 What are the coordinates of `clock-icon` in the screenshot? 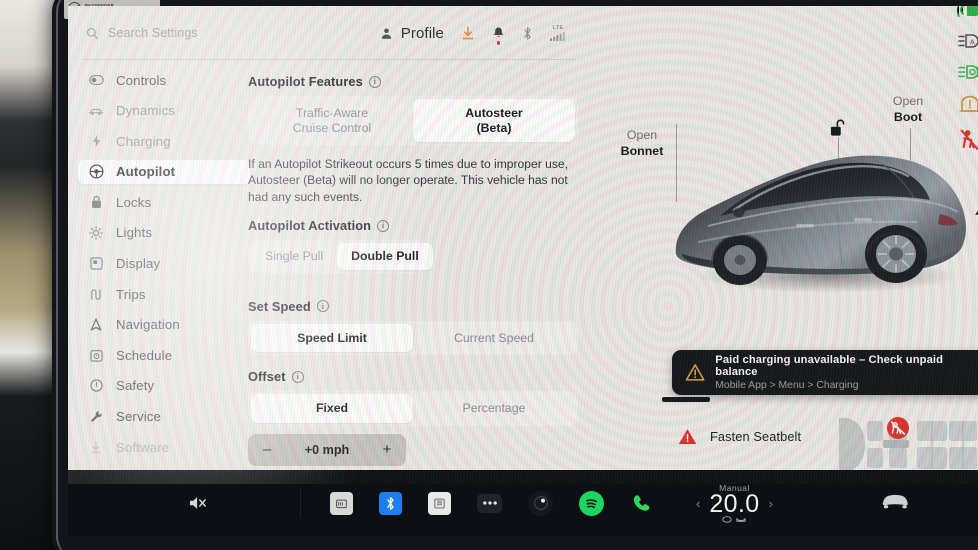 It's located at (96, 355).